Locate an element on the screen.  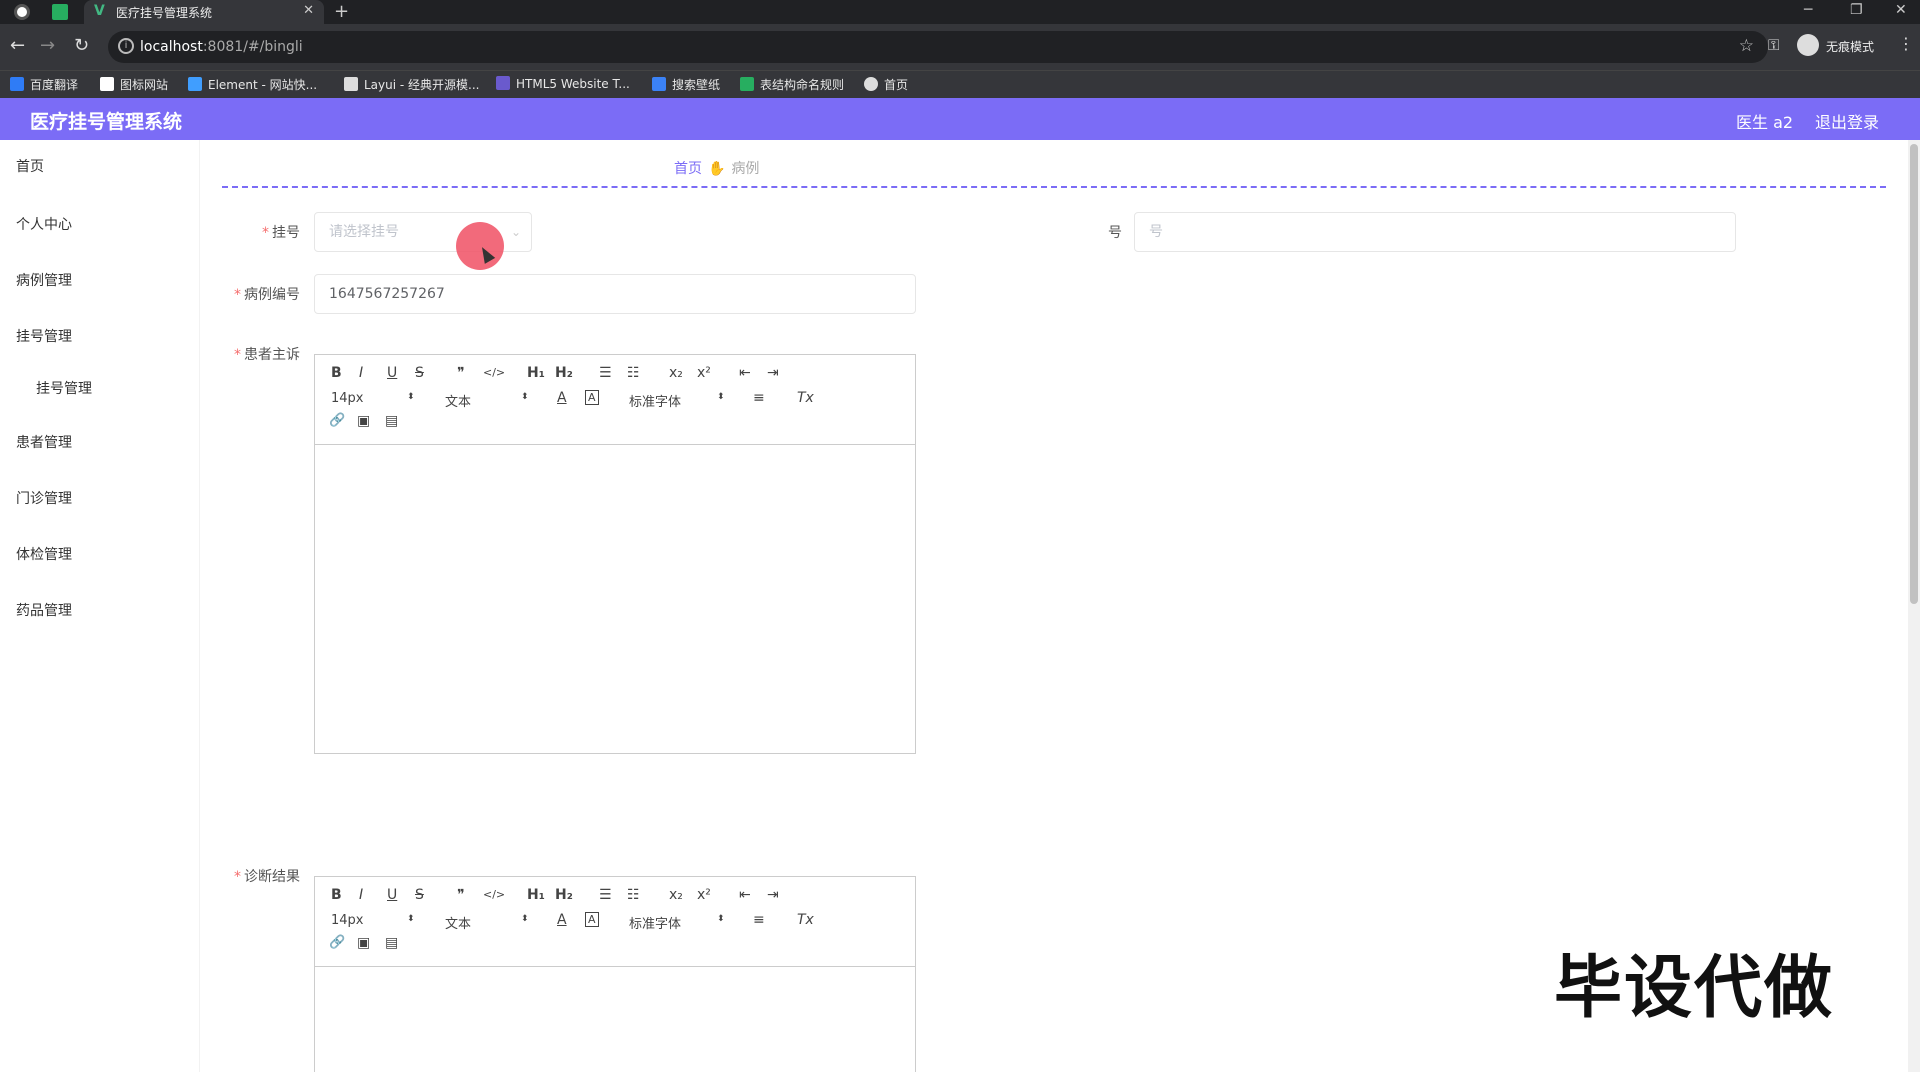
sidebar-subitem-registration: 挂号管理 is located at coordinates (64, 388).